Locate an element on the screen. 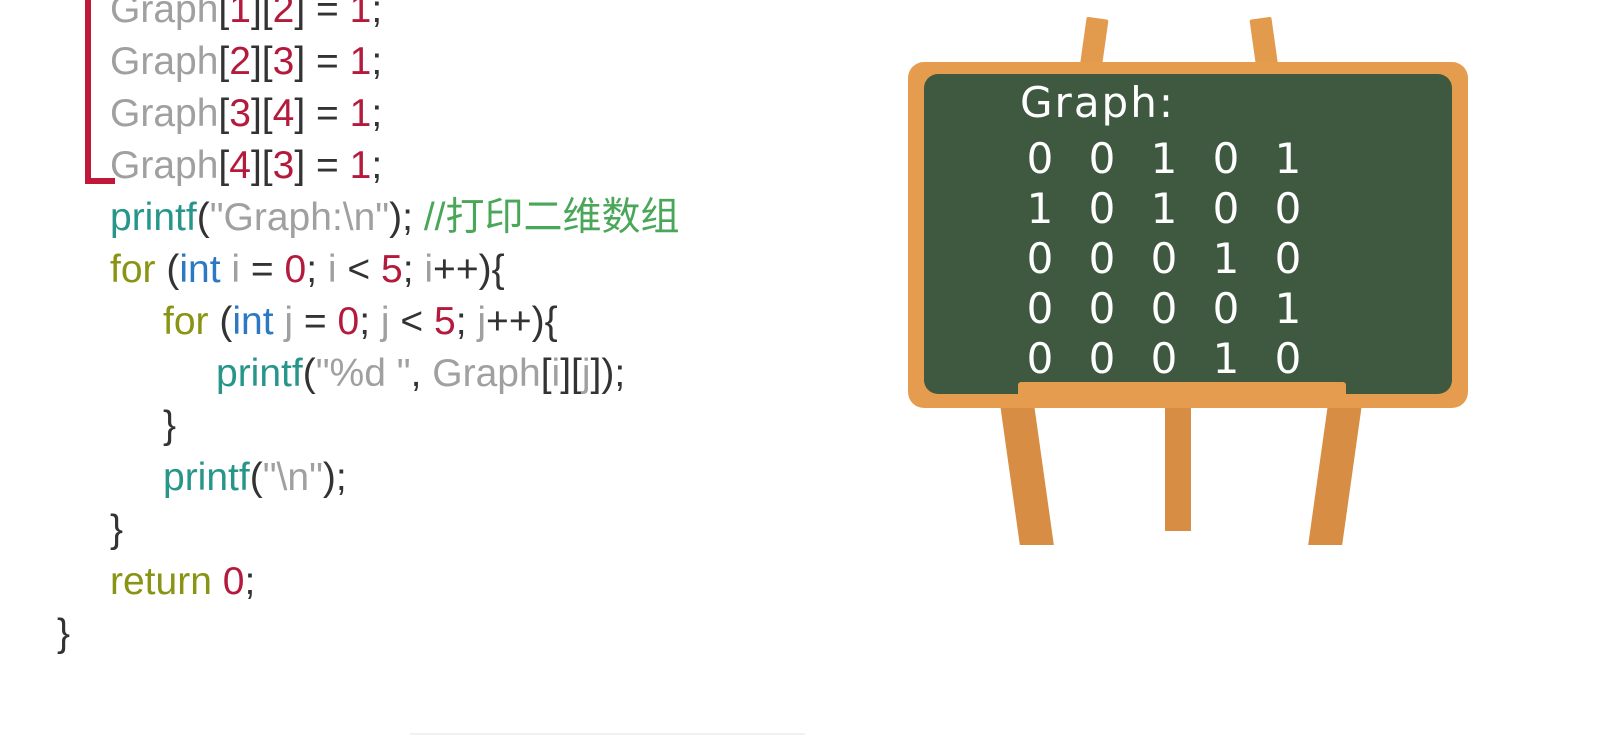  code-token: "Graph:\n" is located at coordinates (299, 217).